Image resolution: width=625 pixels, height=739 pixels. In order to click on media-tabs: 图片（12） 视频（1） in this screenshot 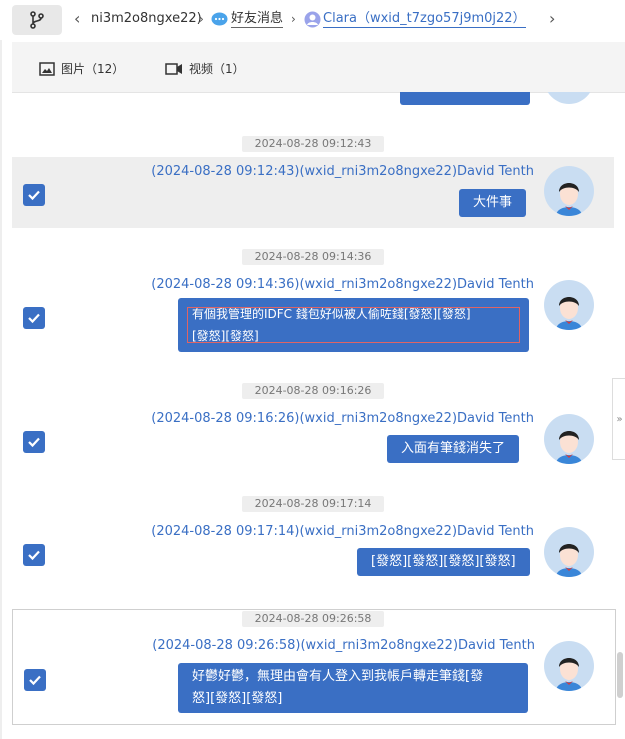, I will do `click(318, 67)`.